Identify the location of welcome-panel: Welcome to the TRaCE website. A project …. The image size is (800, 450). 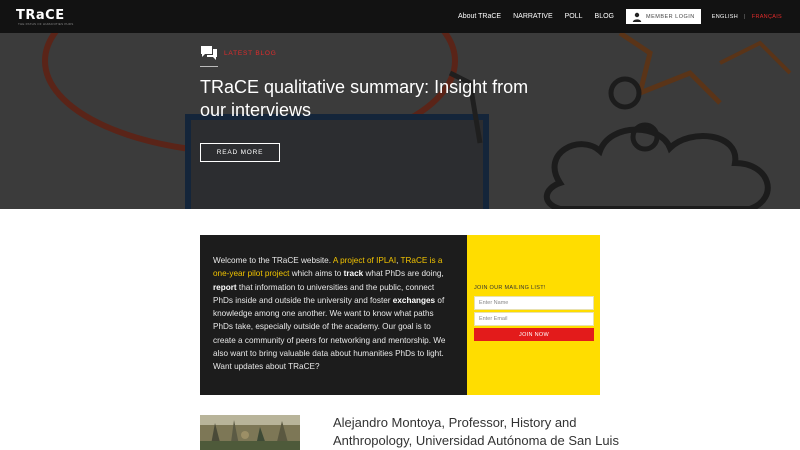
(333, 315).